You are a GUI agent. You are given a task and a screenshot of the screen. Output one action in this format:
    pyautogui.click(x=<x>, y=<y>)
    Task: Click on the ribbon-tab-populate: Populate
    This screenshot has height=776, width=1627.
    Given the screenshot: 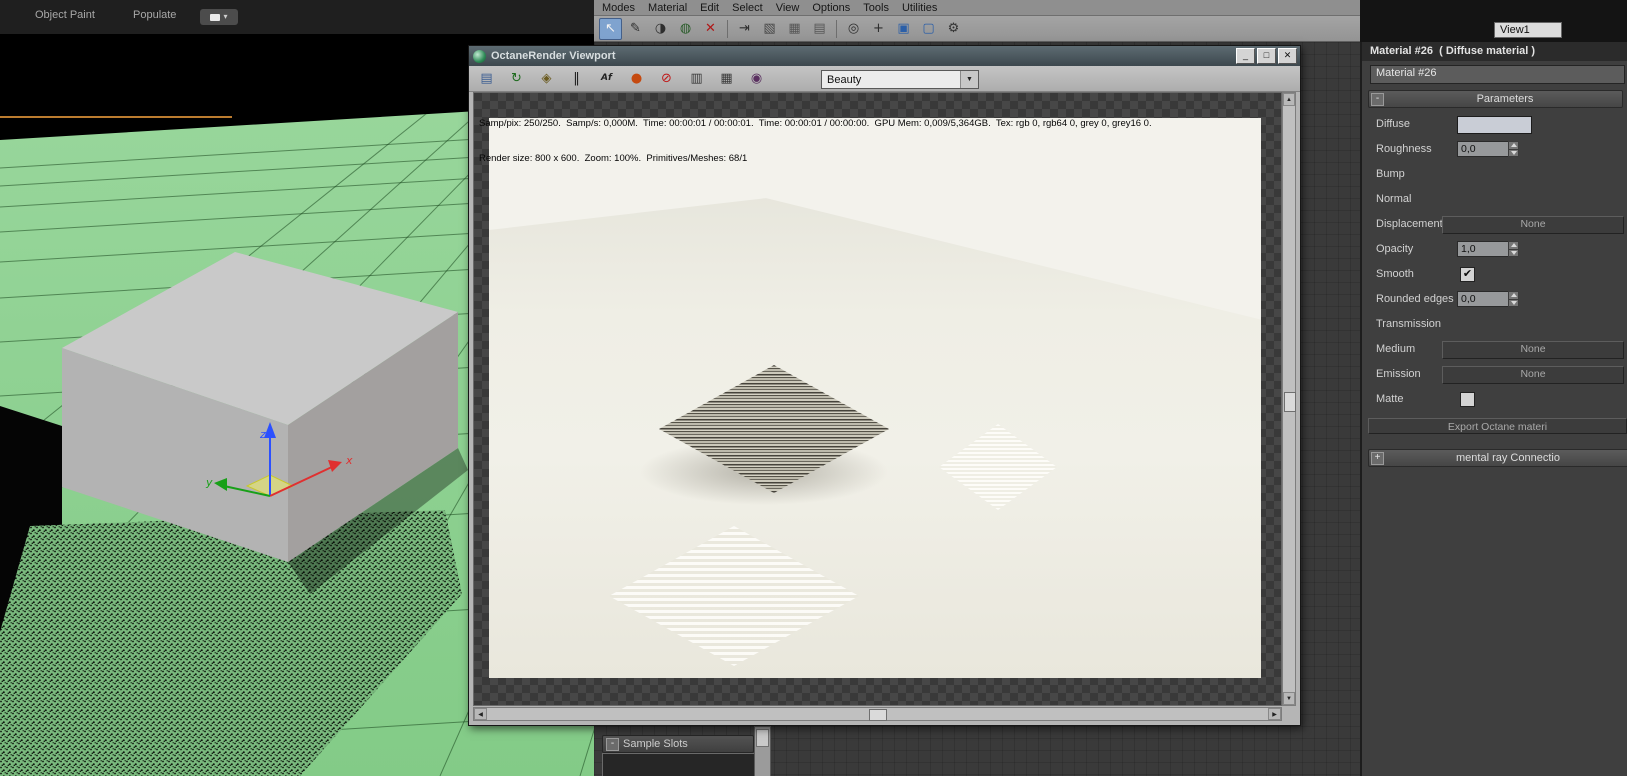 What is the action you would take?
    pyautogui.click(x=154, y=15)
    